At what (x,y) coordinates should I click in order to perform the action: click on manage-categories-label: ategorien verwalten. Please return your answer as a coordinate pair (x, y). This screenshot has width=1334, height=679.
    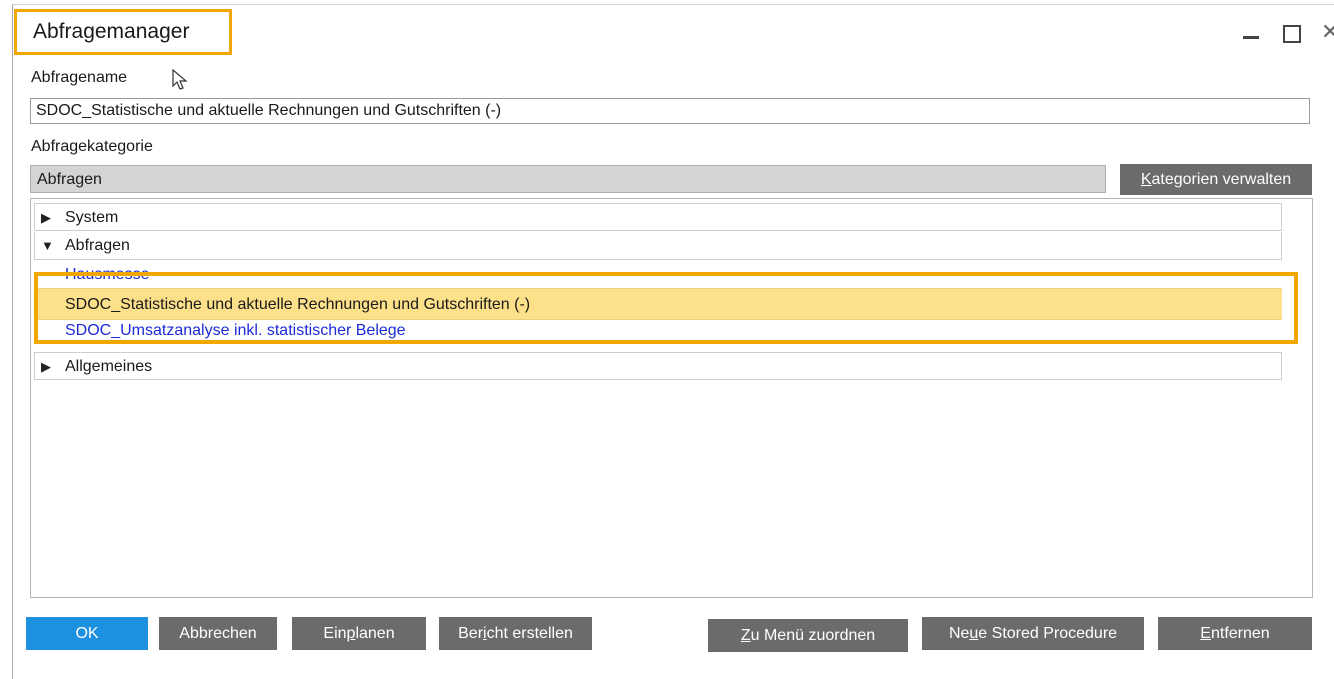
    Looking at the image, I should click on (1221, 179).